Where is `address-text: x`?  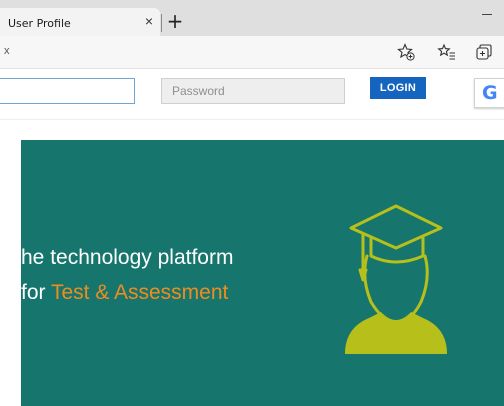
address-text: x is located at coordinates (7, 51).